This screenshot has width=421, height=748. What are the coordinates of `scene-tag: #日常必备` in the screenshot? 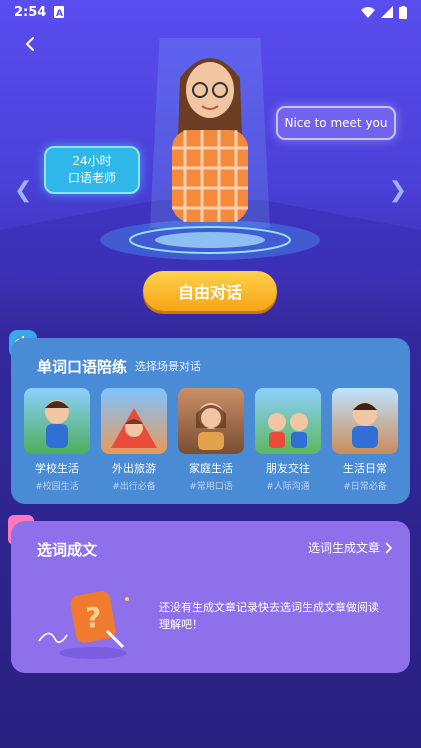 It's located at (365, 487).